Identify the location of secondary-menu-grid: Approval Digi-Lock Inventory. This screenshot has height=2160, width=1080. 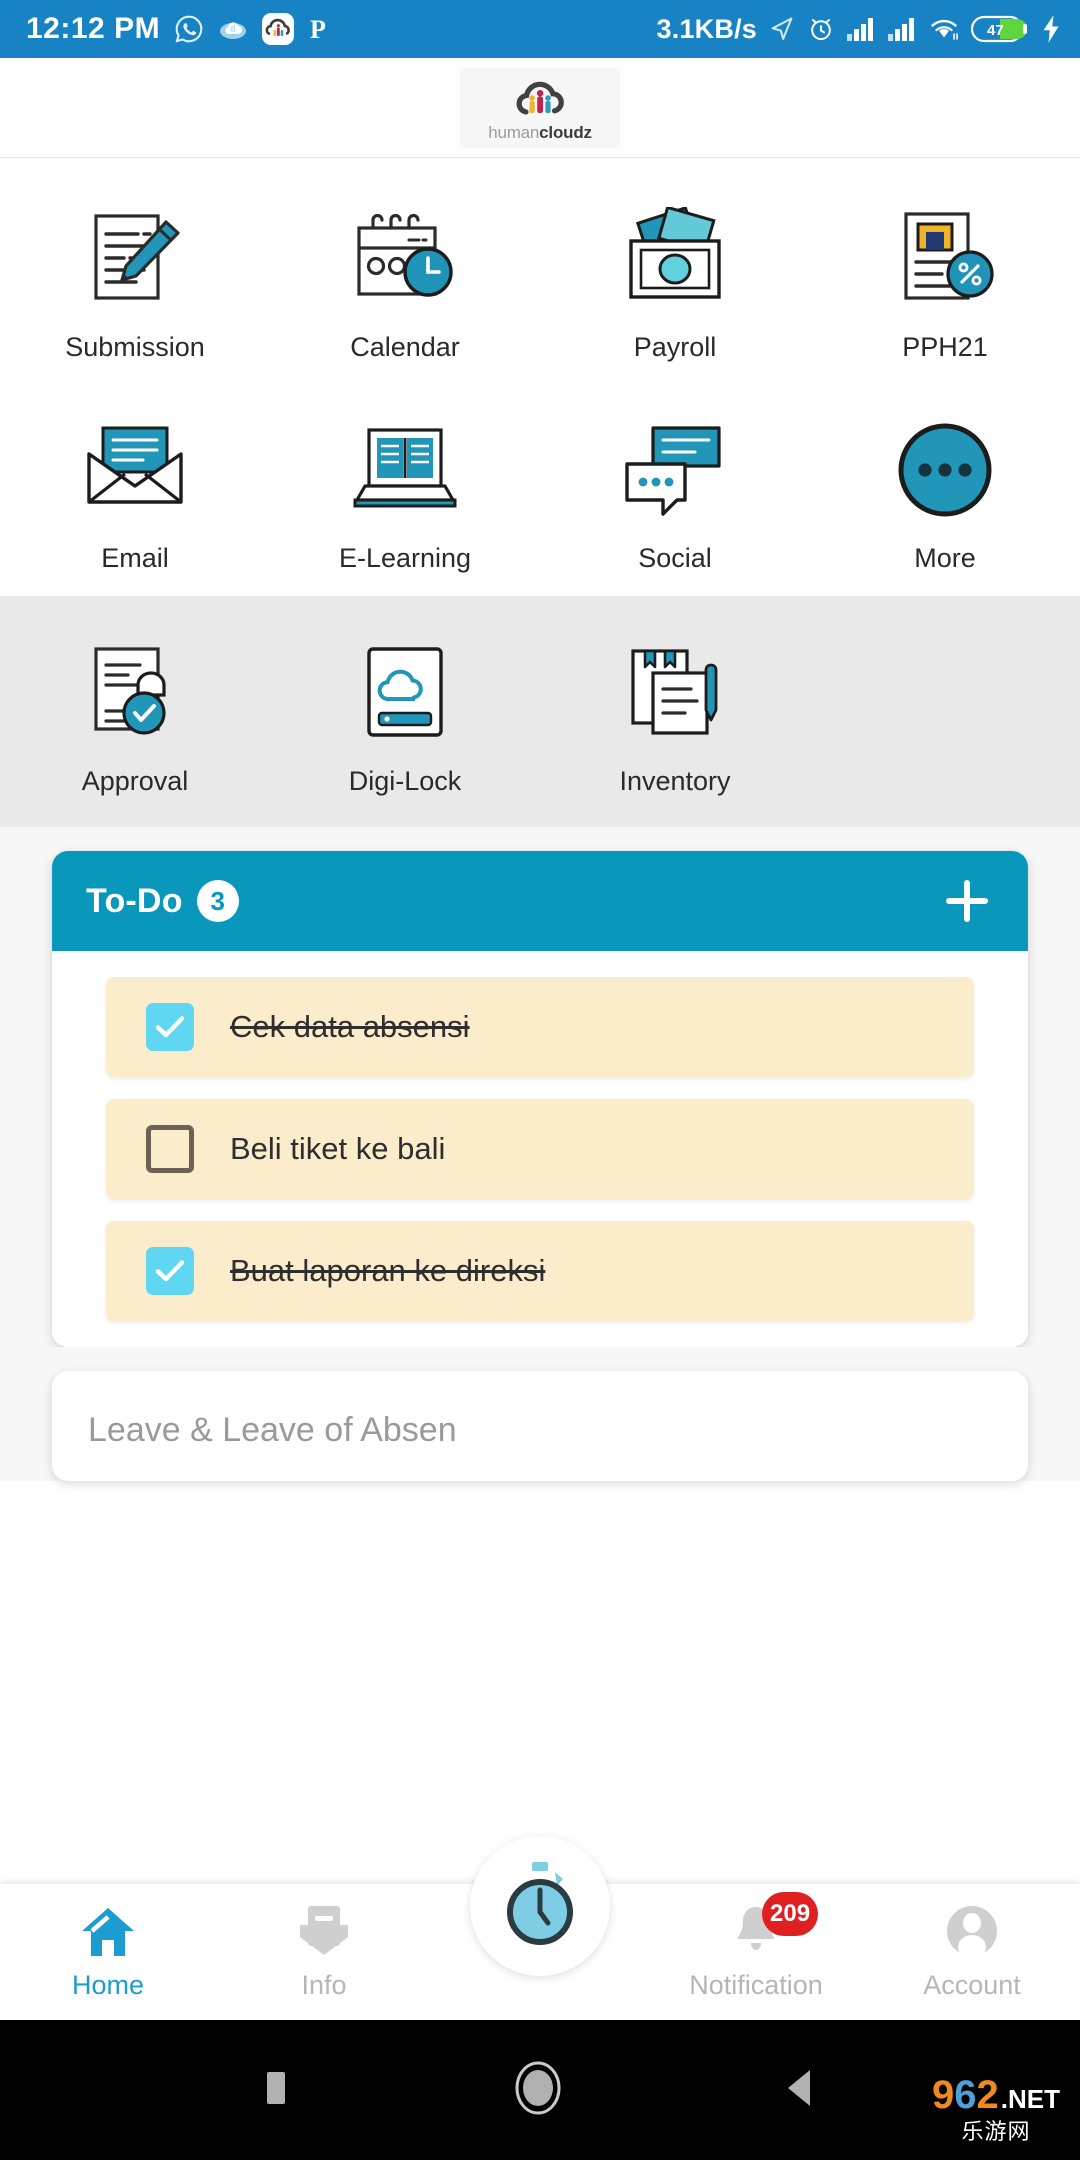
(540, 711).